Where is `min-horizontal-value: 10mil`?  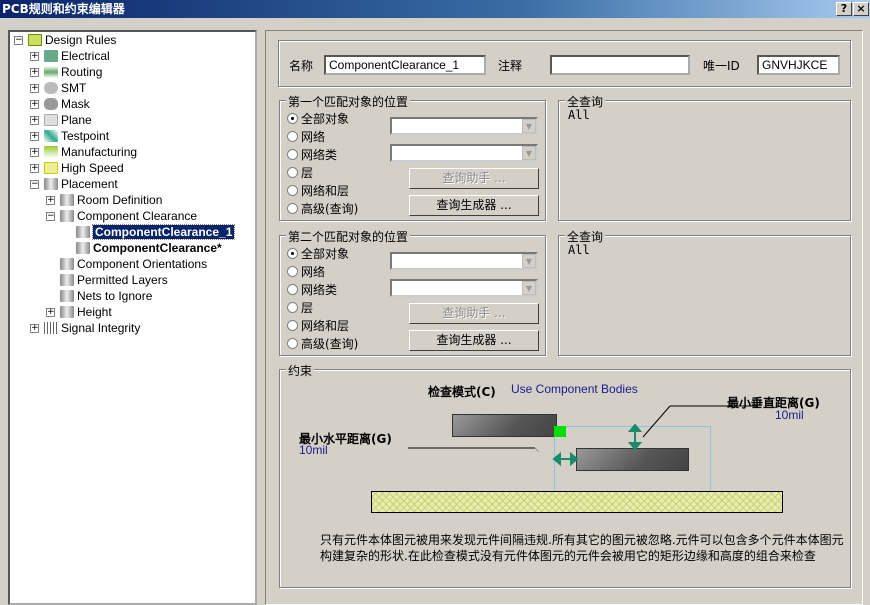 min-horizontal-value: 10mil is located at coordinates (313, 450).